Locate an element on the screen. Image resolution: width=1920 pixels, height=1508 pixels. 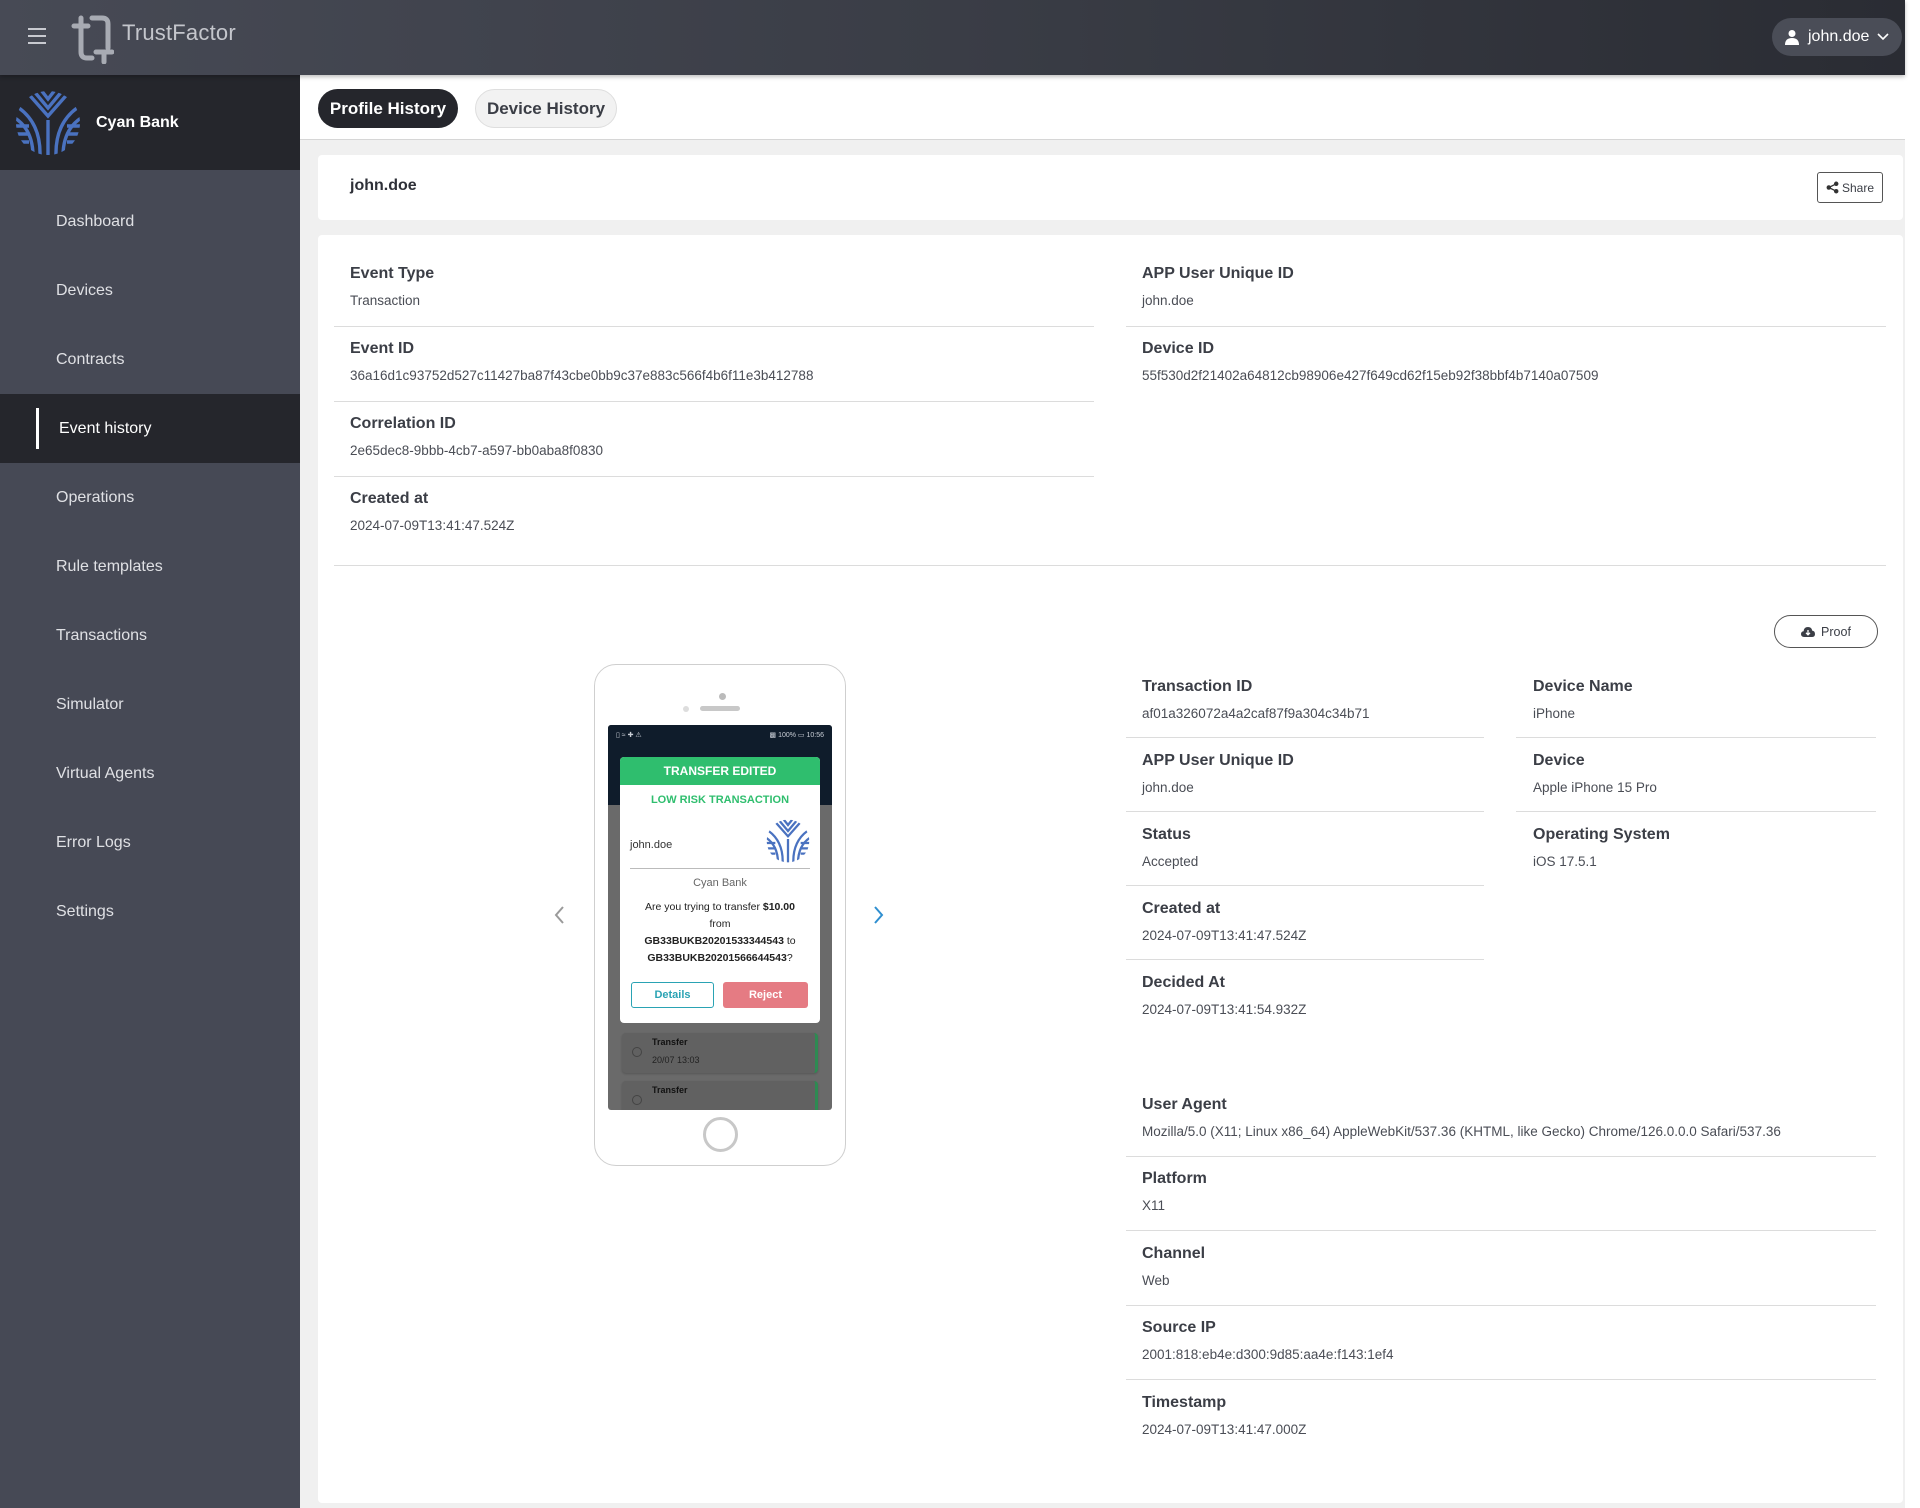
carousel-next-arrow-icon is located at coordinates (878, 915).